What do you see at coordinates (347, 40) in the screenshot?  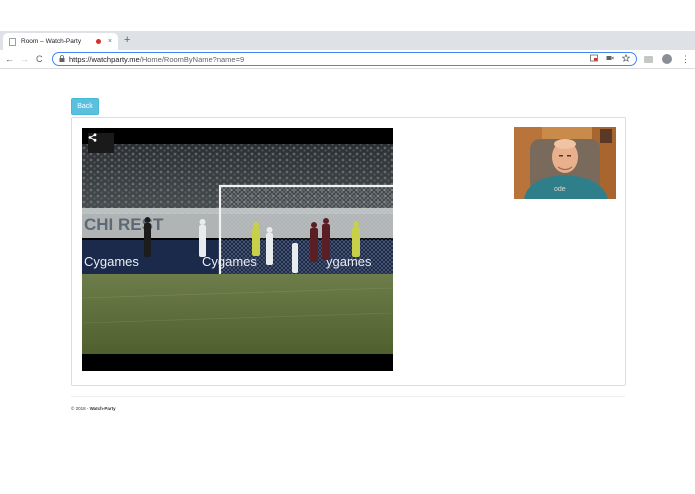 I see `browser-tabstrip: Room – Watch-Party × +` at bounding box center [347, 40].